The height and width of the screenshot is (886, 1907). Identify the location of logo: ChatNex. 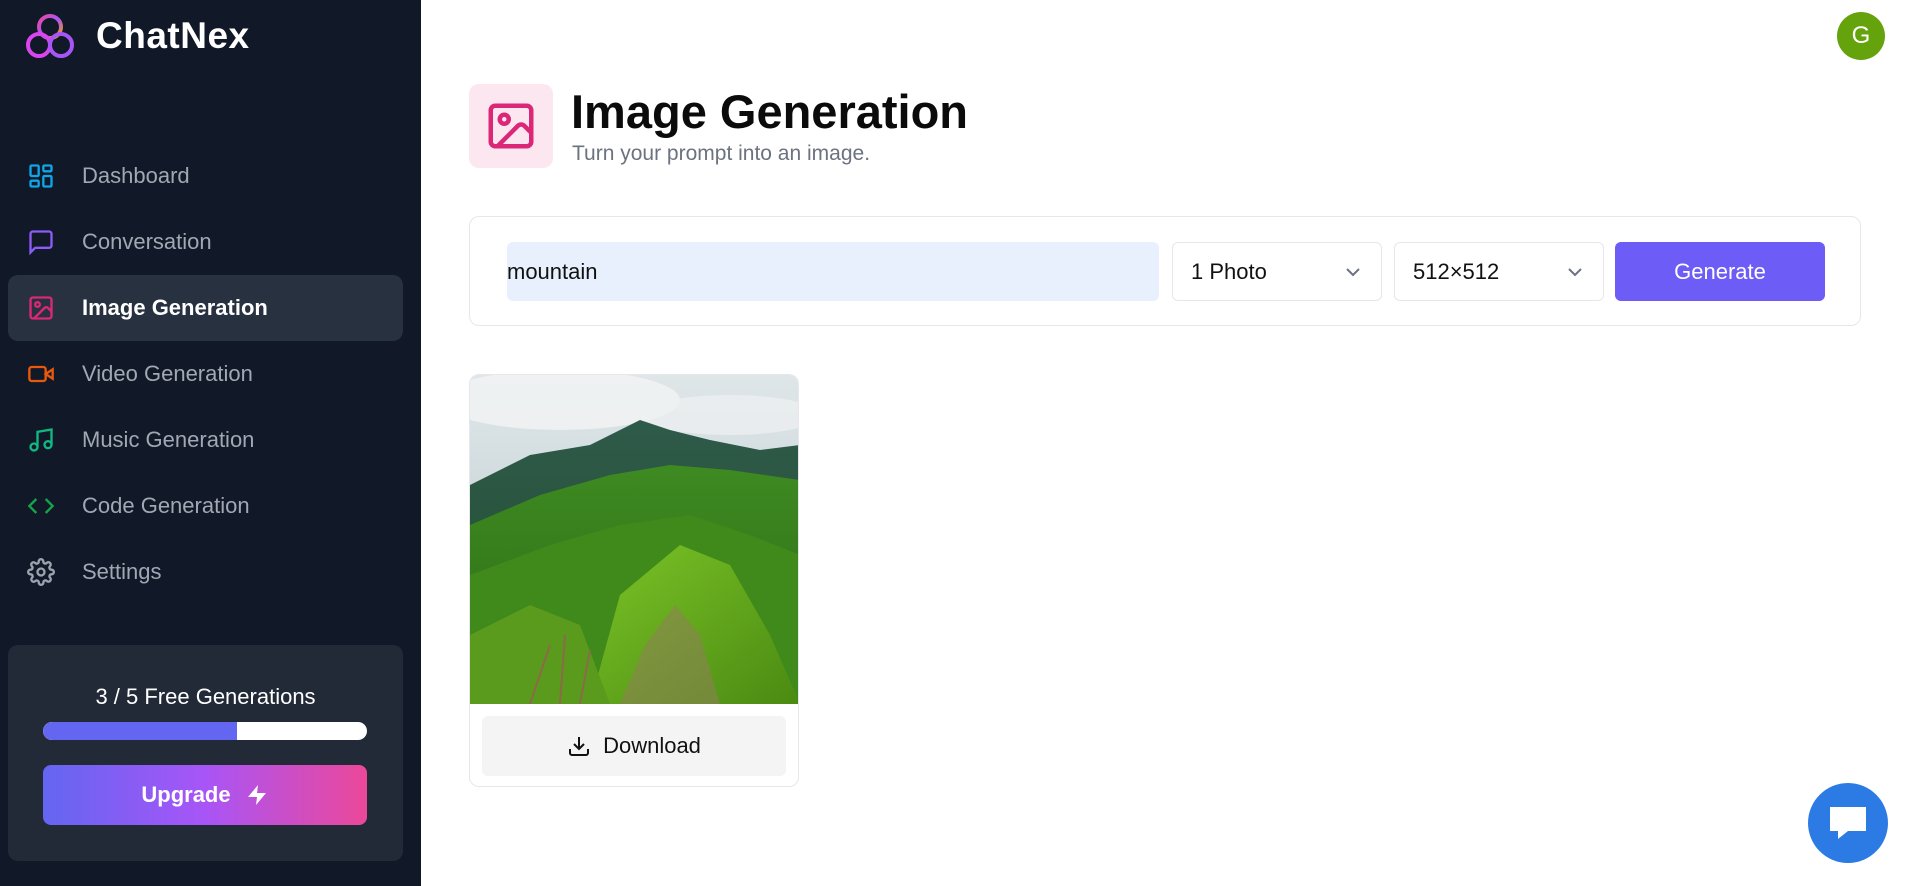
(137, 36).